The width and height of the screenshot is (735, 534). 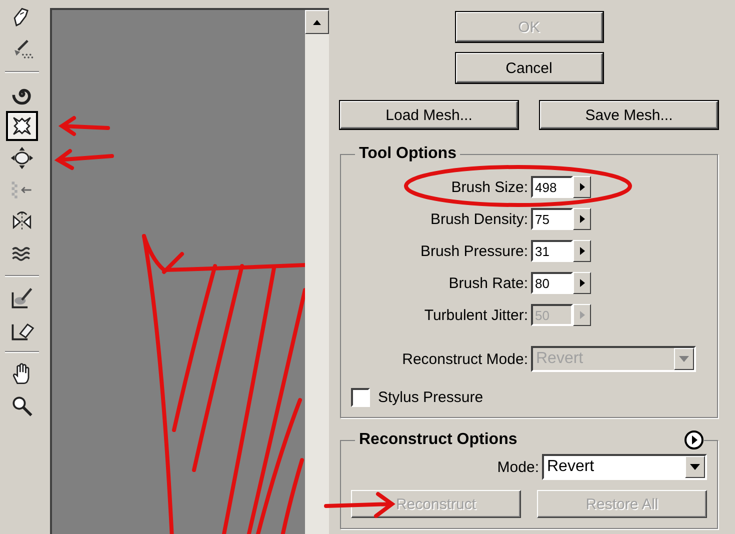 What do you see at coordinates (479, 219) in the screenshot?
I see `field-label: Brush Density:` at bounding box center [479, 219].